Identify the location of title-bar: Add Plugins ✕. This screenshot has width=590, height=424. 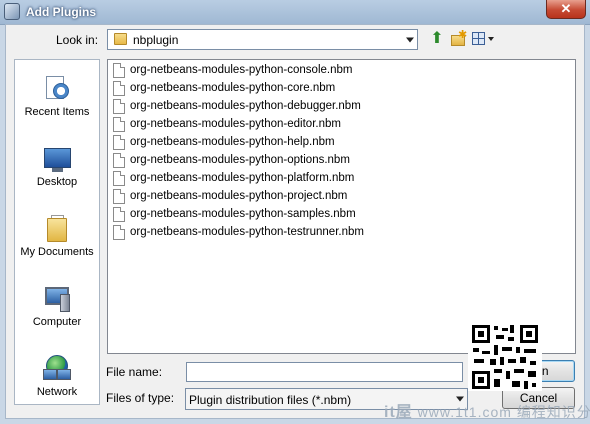
(295, 12).